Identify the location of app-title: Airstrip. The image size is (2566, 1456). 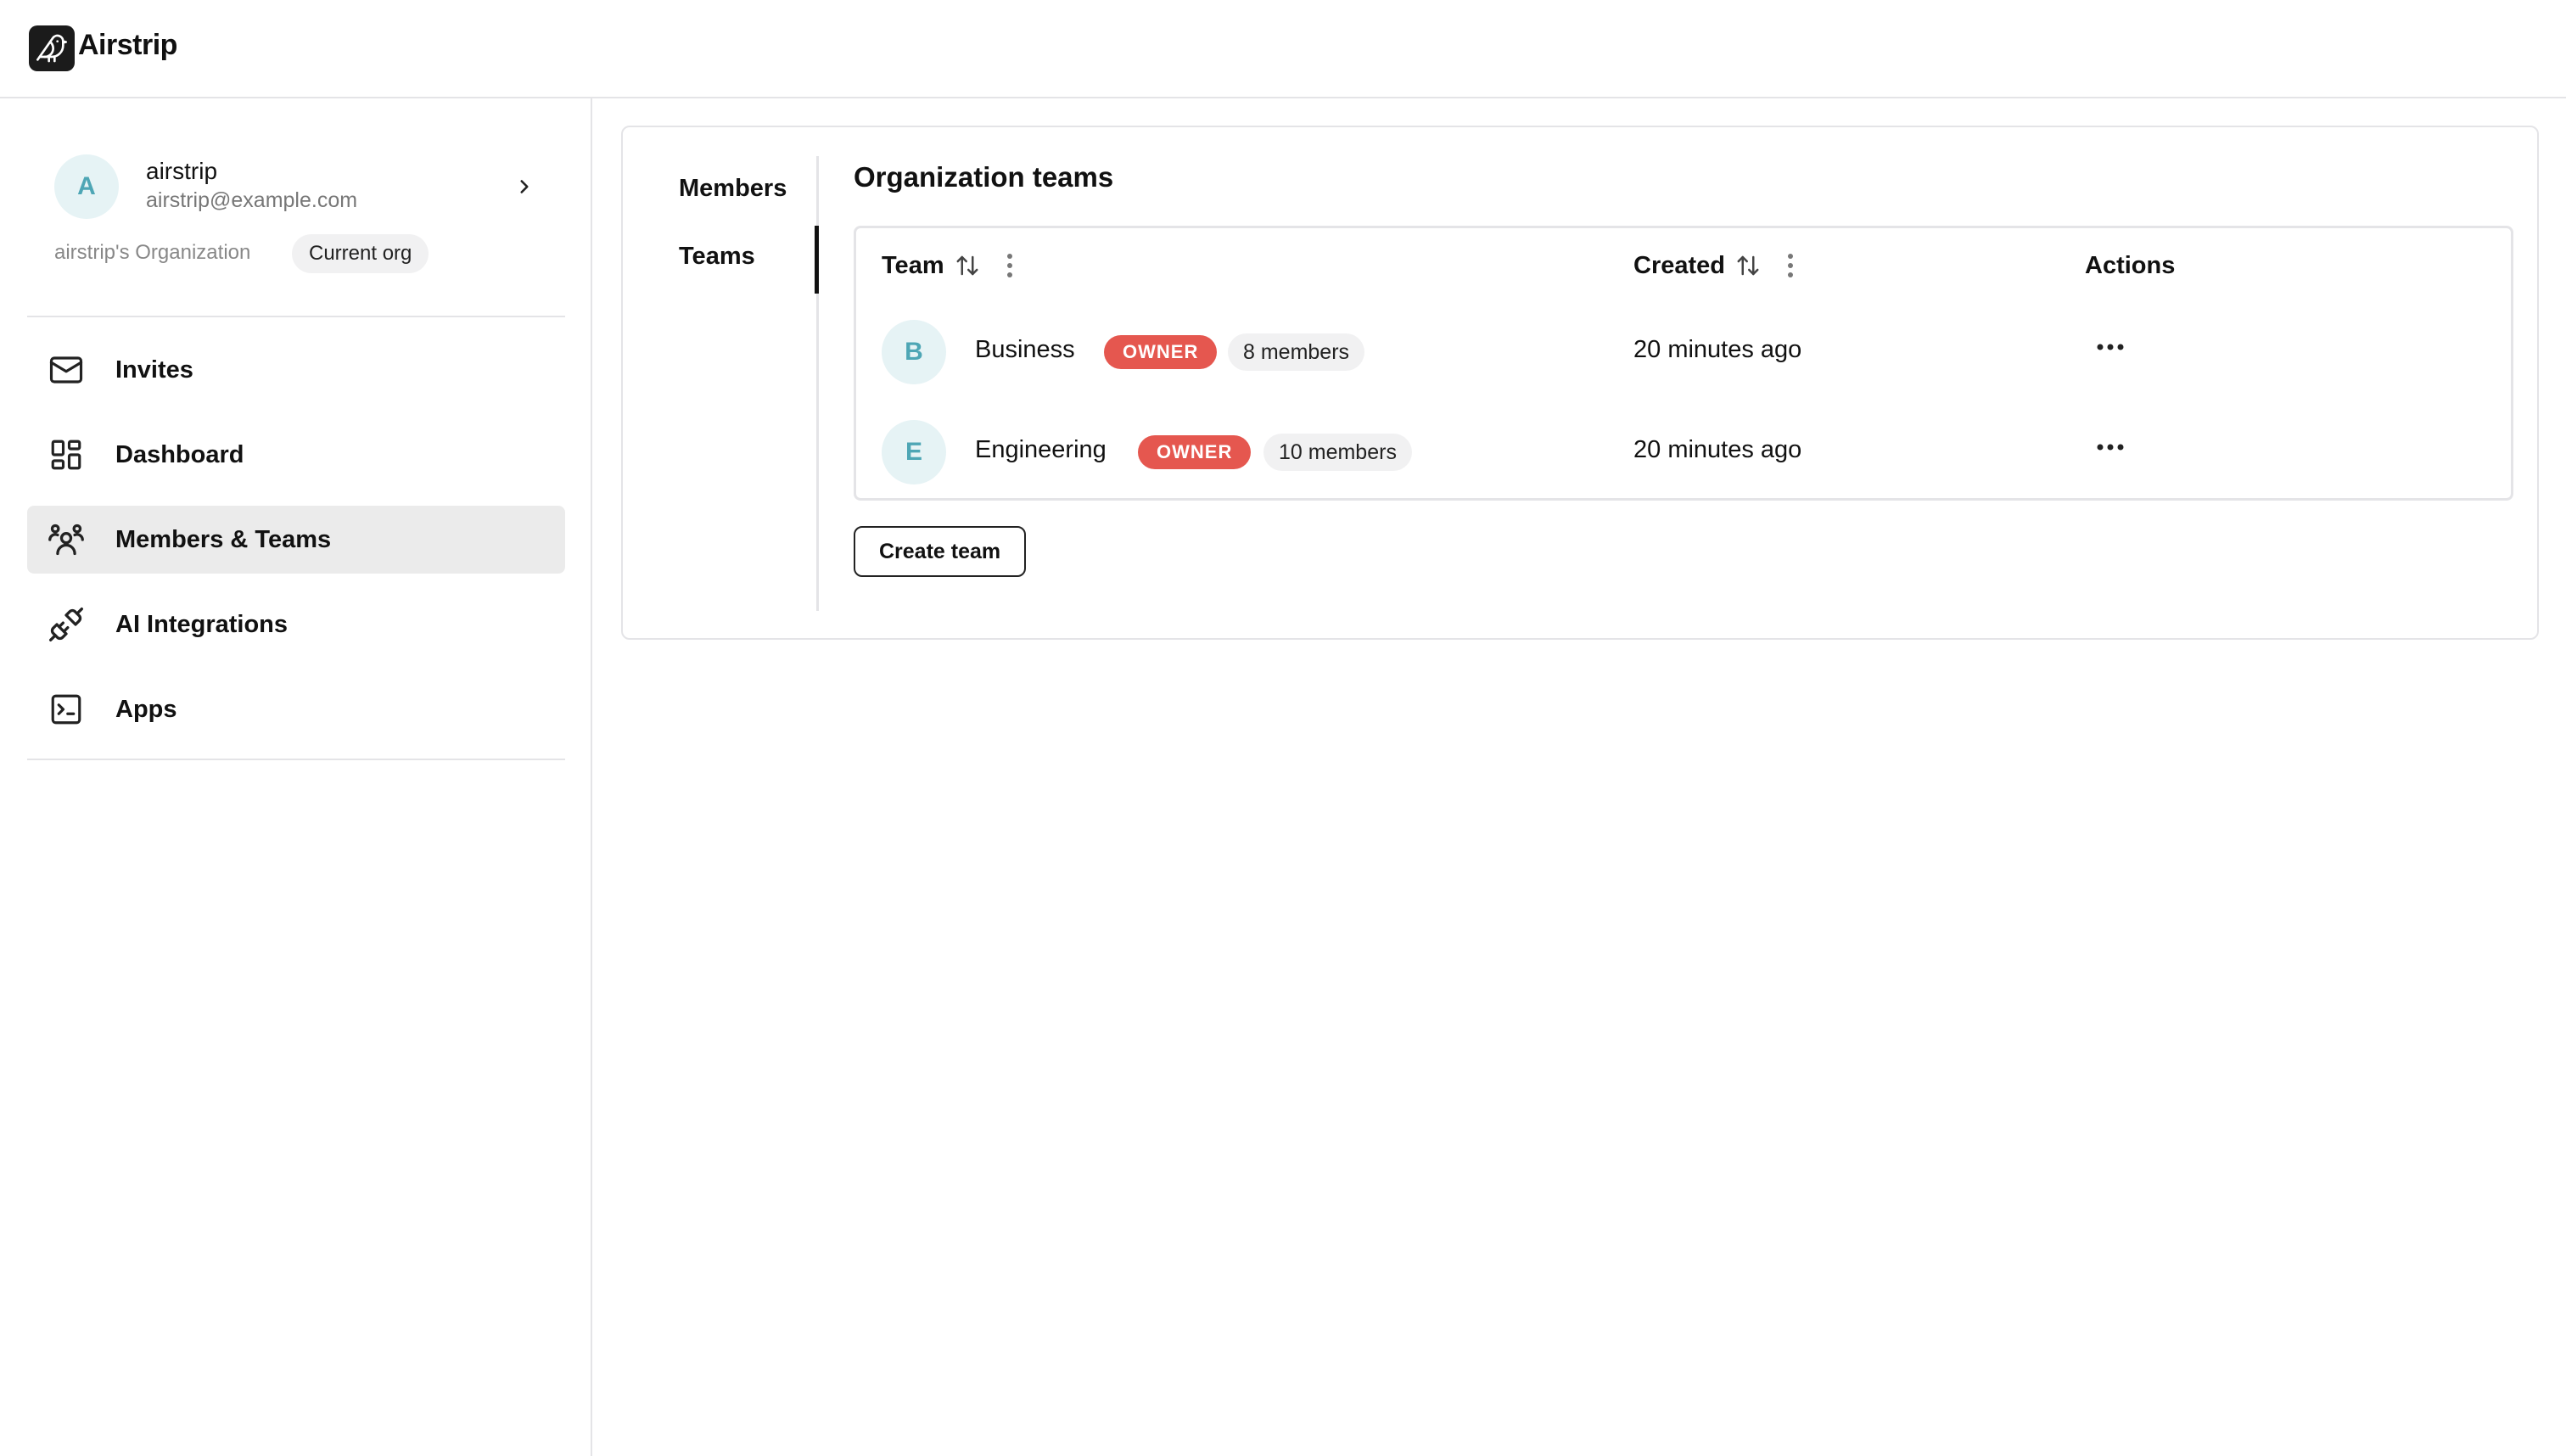
(127, 45).